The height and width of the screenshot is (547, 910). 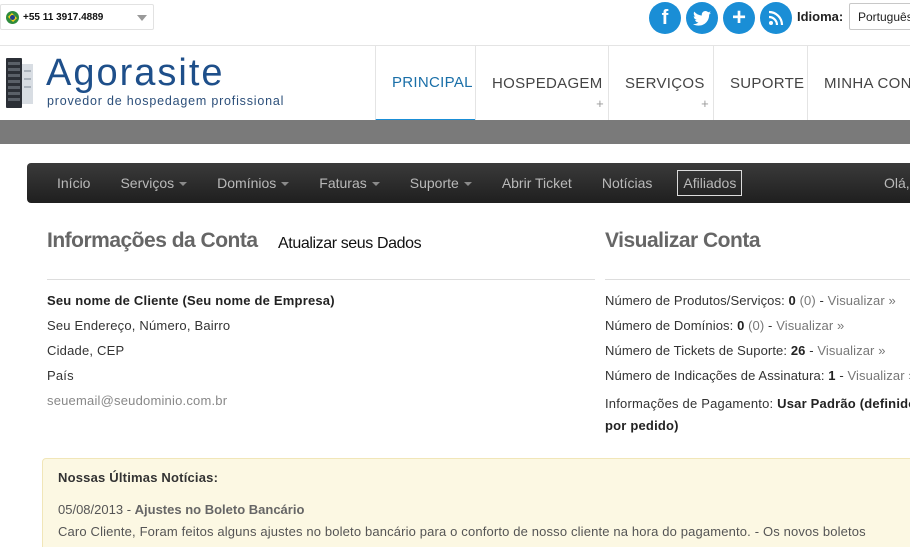 I want to click on nav-label: PRINCIPAL, so click(x=432, y=82).